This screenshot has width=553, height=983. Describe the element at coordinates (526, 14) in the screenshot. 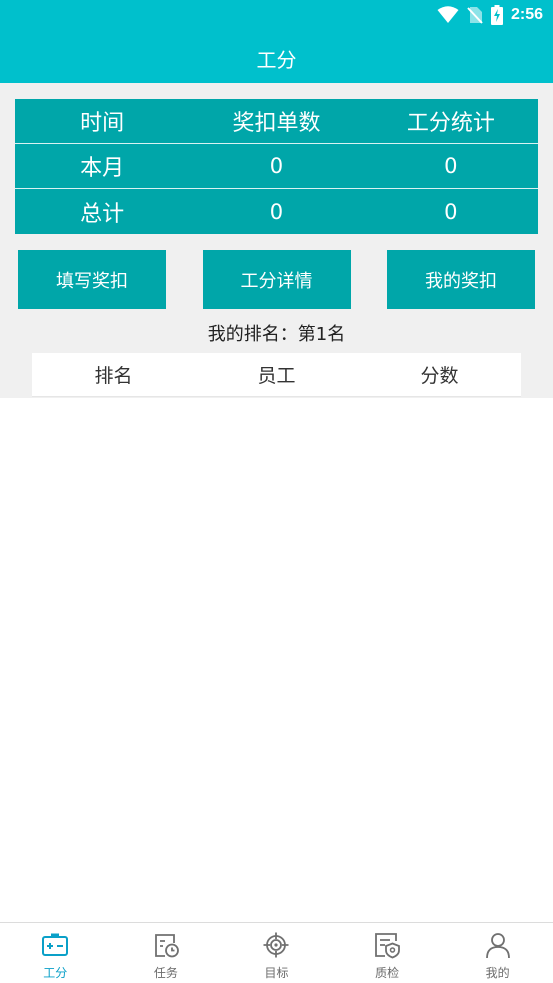

I see `status-time: 2:56` at that location.